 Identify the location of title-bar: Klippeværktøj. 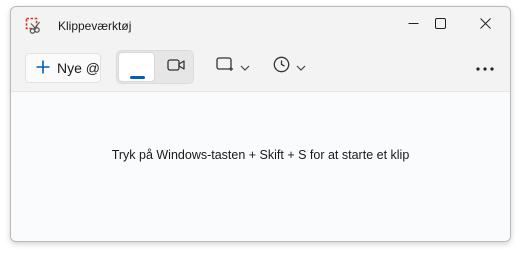
(260, 26).